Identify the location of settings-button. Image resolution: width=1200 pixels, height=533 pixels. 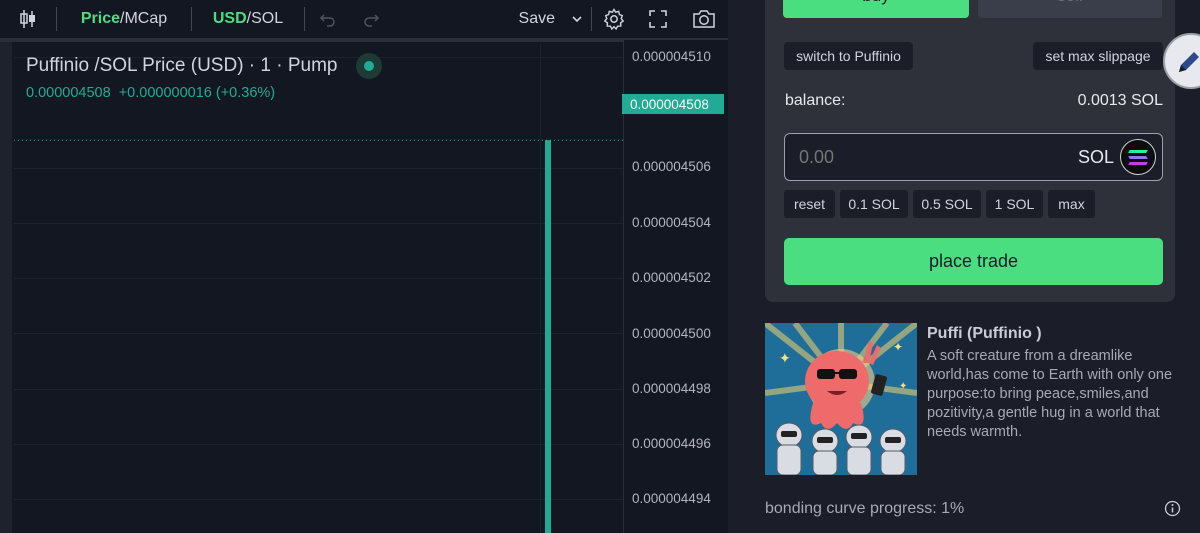
(614, 19).